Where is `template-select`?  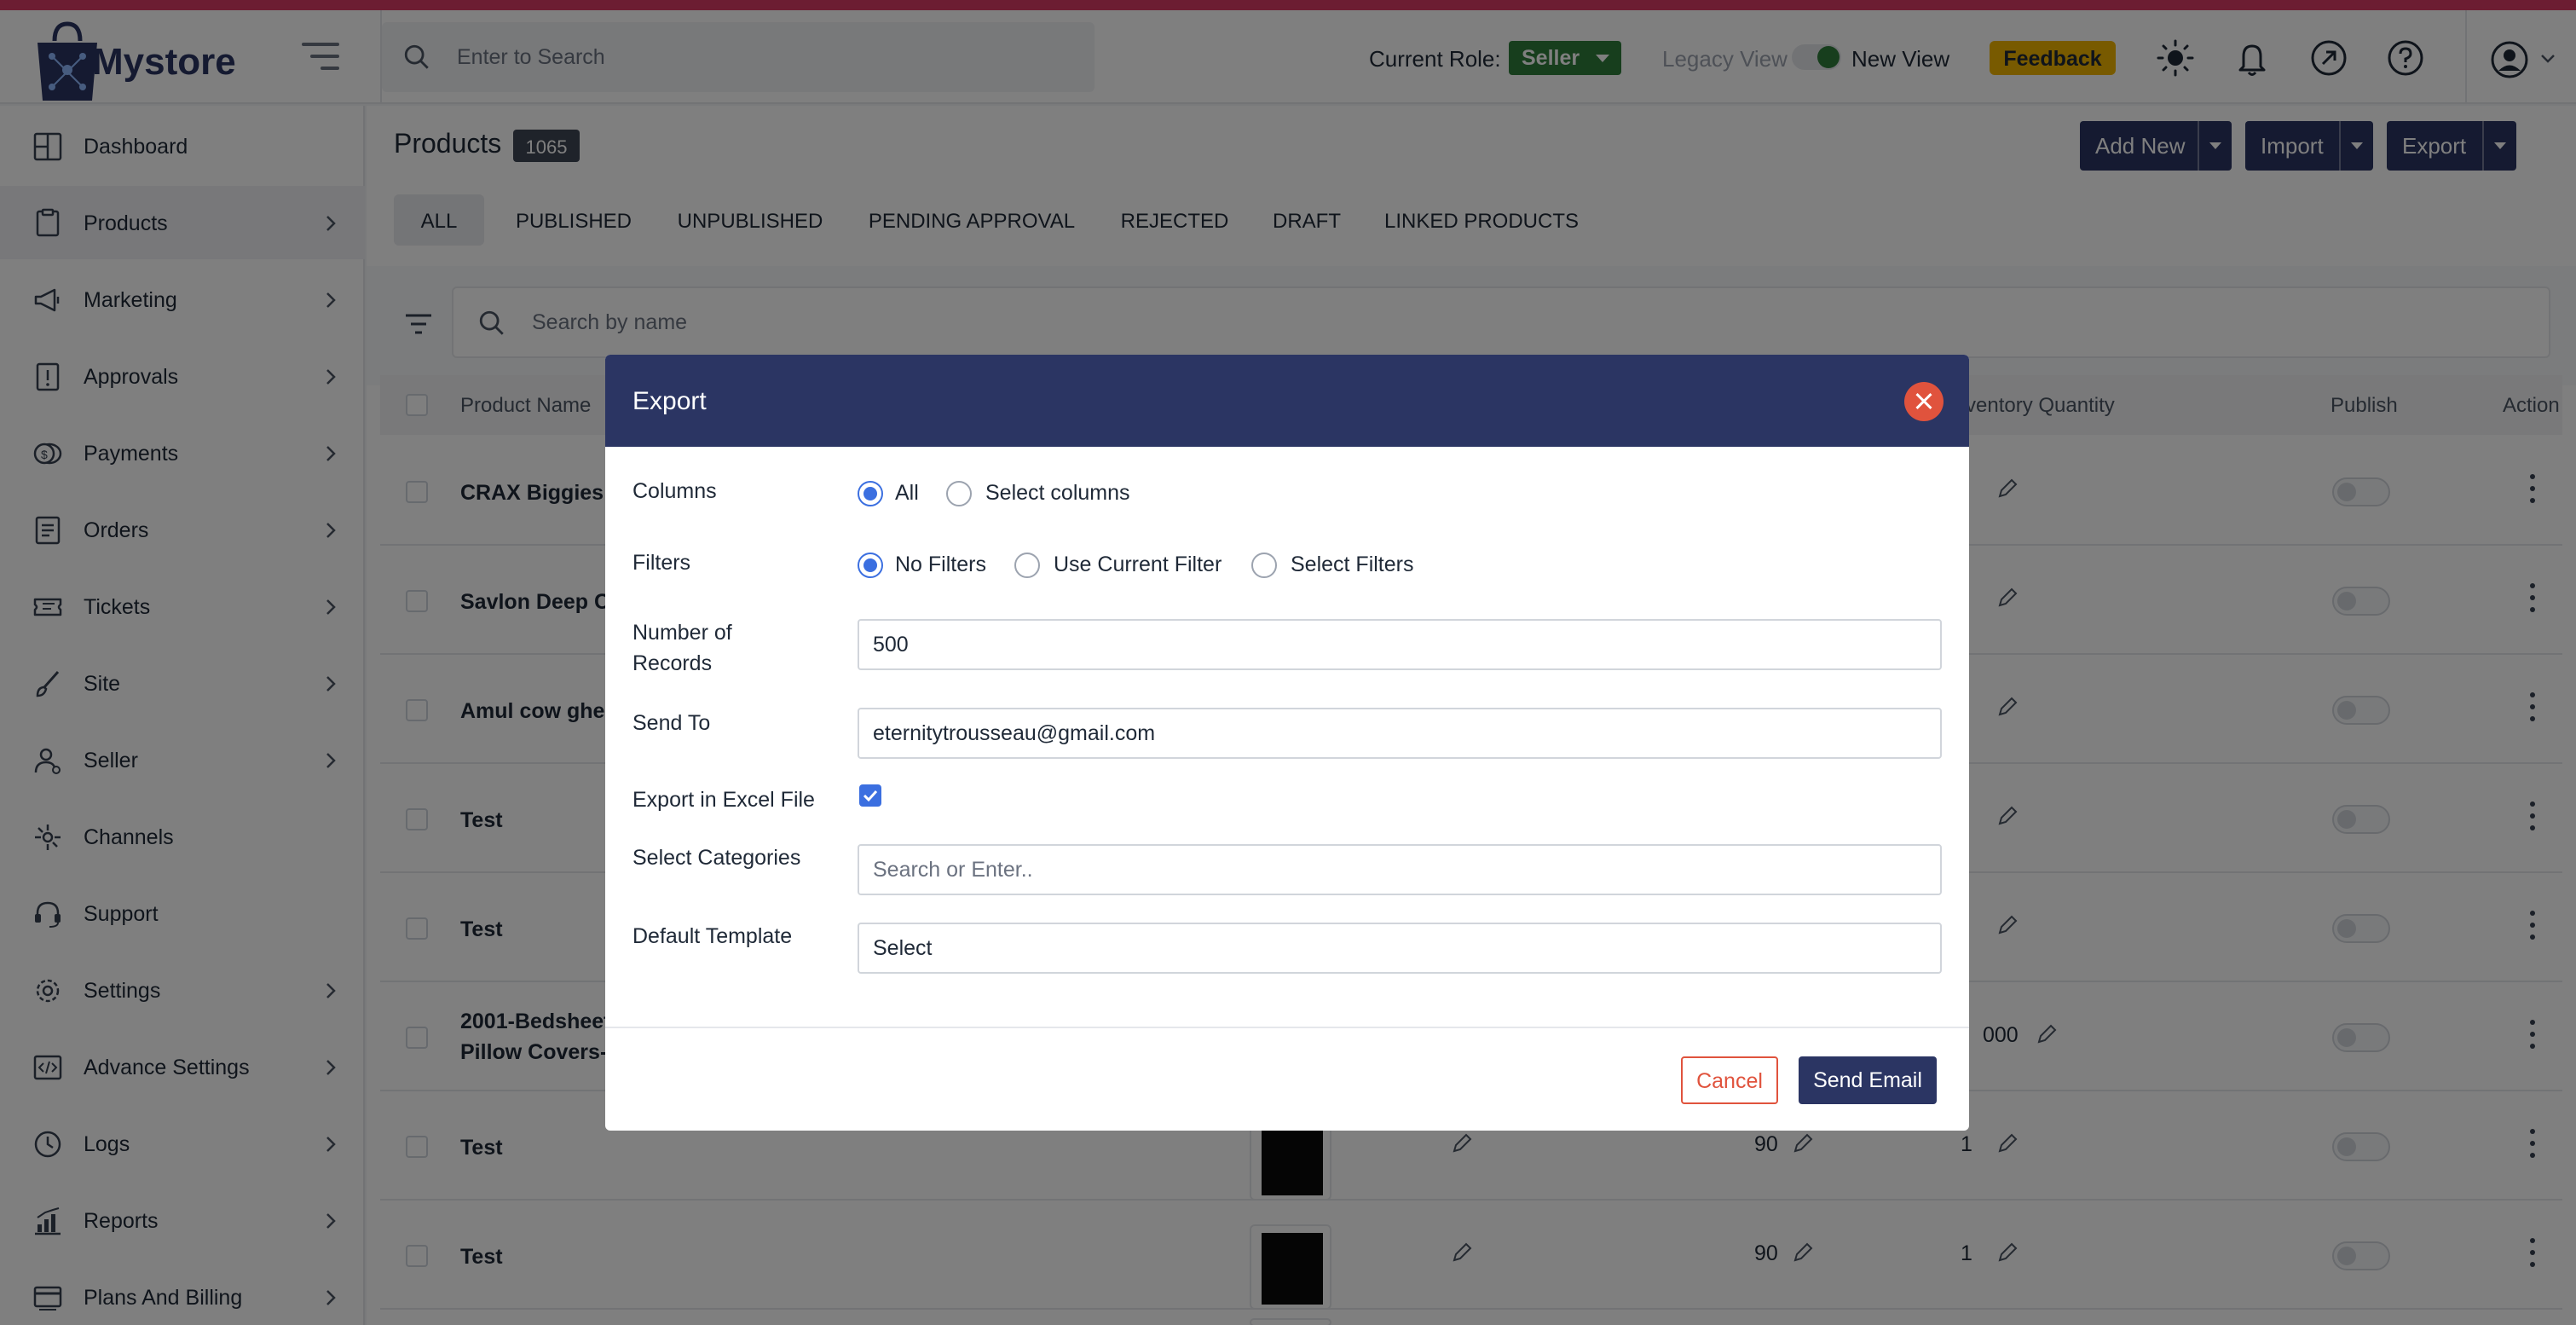 template-select is located at coordinates (1400, 949).